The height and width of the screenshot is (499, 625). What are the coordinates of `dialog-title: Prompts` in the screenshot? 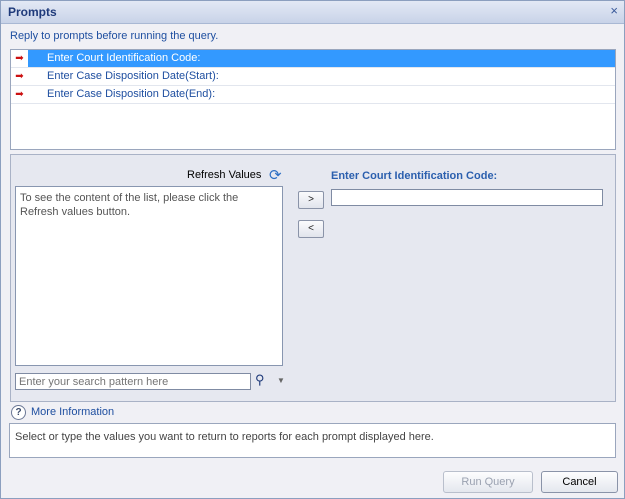 It's located at (32, 12).